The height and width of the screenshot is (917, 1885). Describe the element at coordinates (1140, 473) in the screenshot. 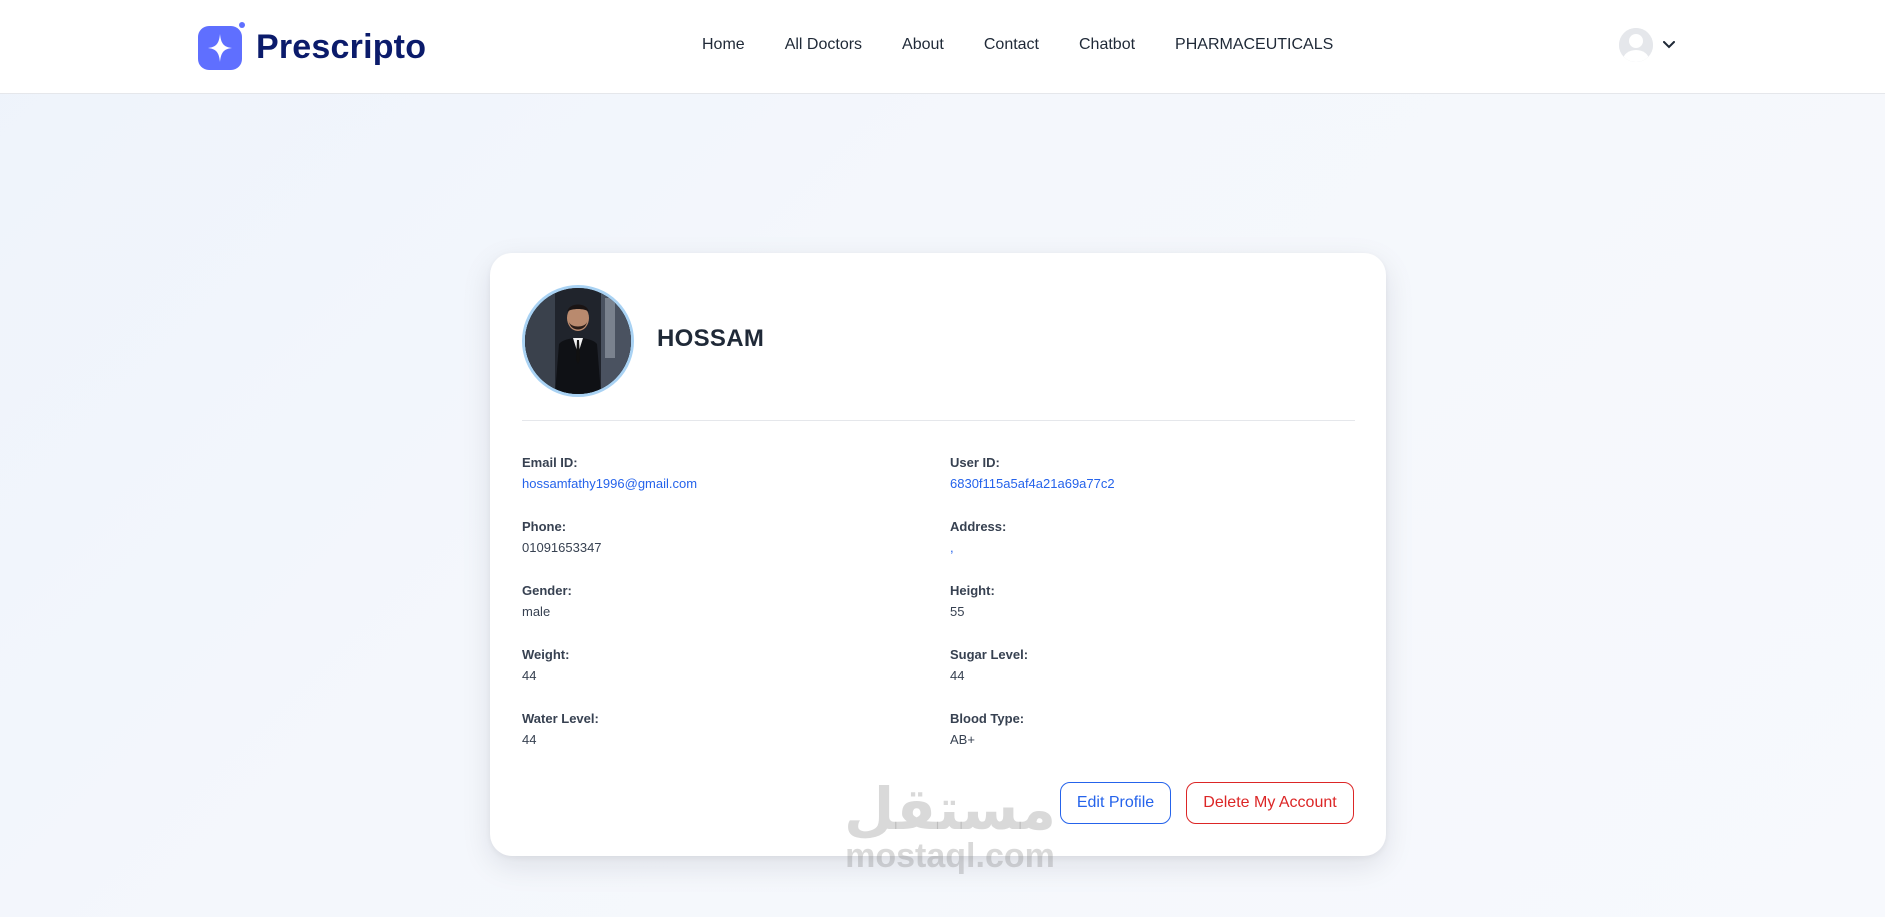

I see `field-user-id: User ID: 6830f115a5af4a21a69a77c2` at that location.